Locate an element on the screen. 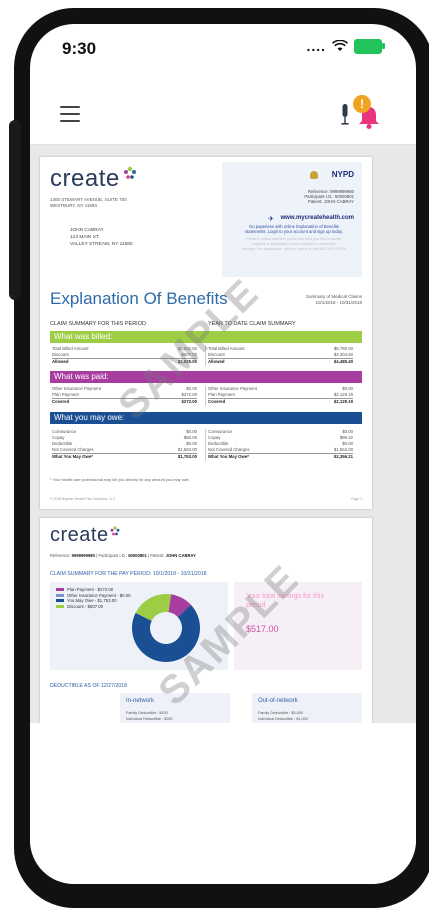 The width and height of the screenshot is (429, 908). page-number: Page 1 is located at coordinates (356, 499).